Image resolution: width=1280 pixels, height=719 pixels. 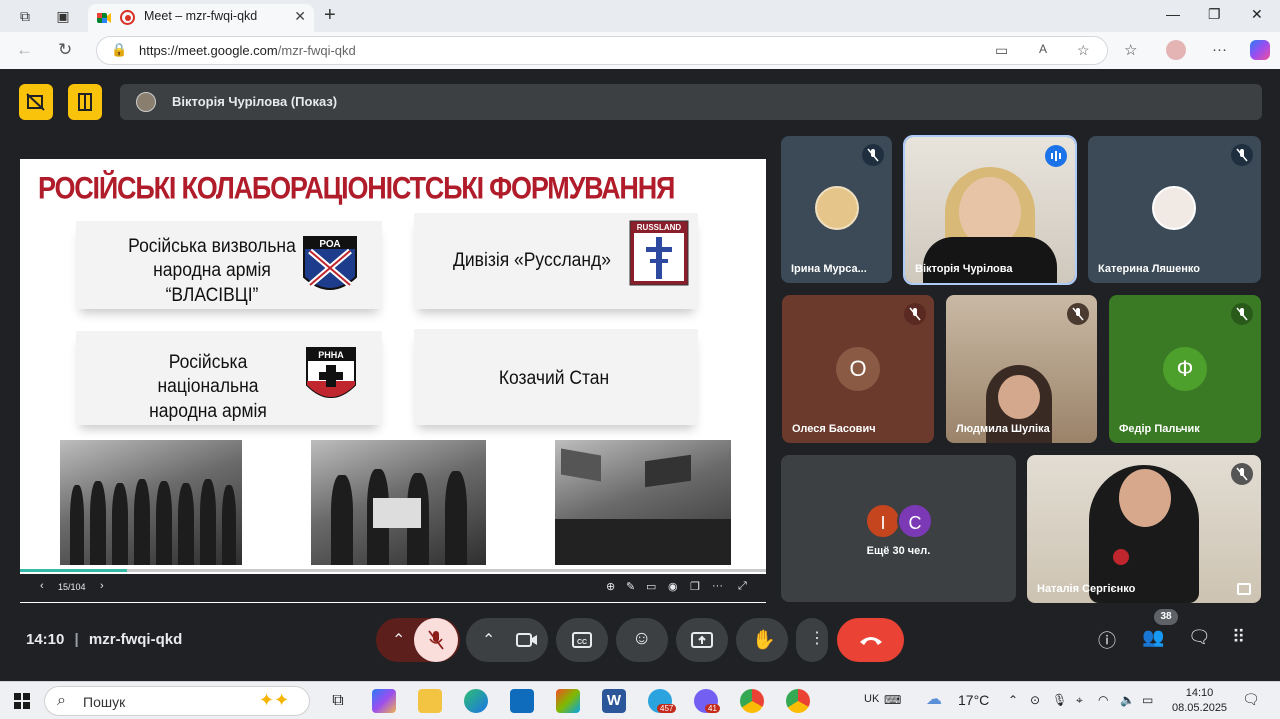 What do you see at coordinates (1159, 429) in the screenshot?
I see `participant-name: Федір Пальчик` at bounding box center [1159, 429].